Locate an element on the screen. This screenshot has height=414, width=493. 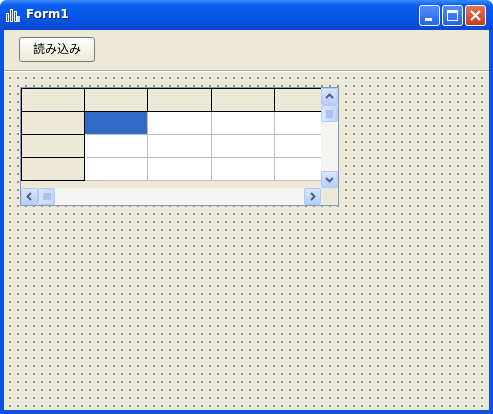
vertical-scroll-thumb is located at coordinates (329, 113).